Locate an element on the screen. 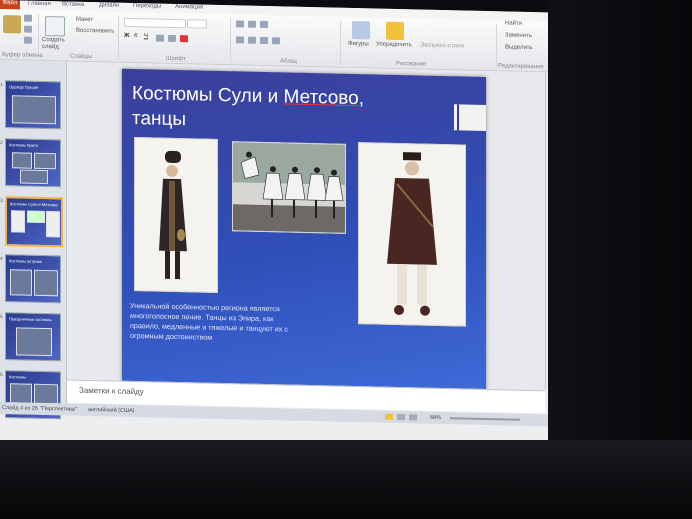 The width and height of the screenshot is (692, 519). language-indicator: английский (США) is located at coordinates (111, 410).